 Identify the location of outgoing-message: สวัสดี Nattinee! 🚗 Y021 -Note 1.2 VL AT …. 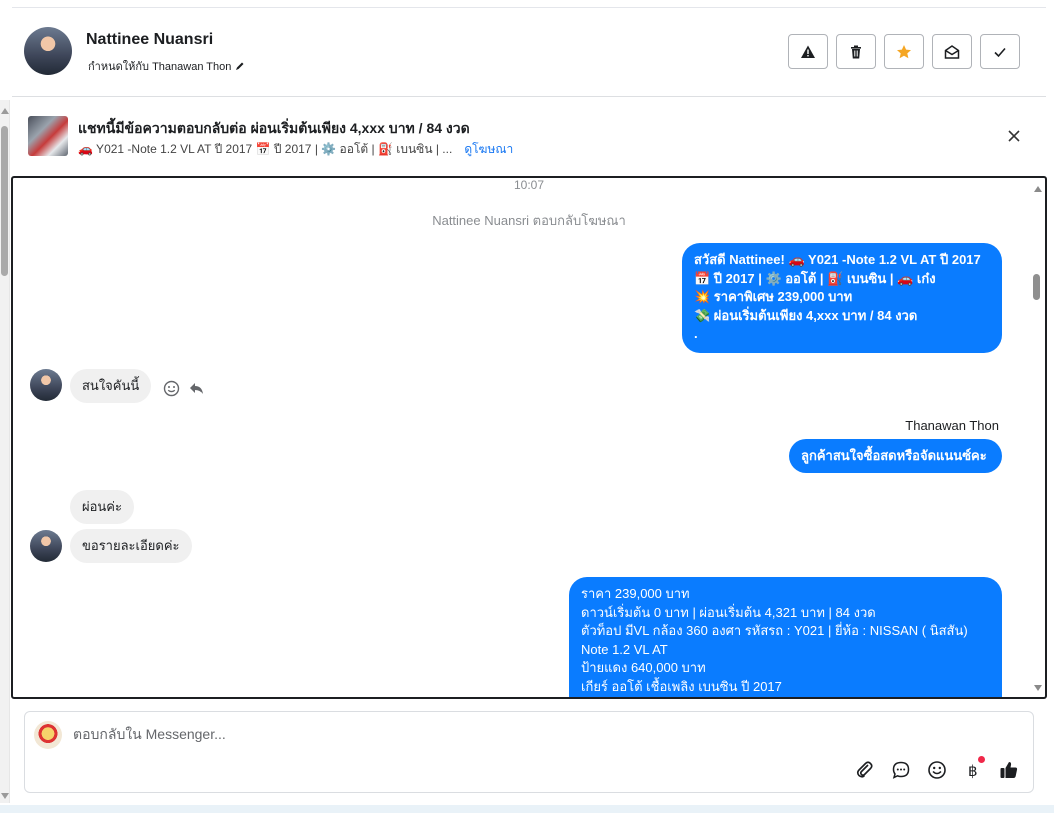
(842, 298).